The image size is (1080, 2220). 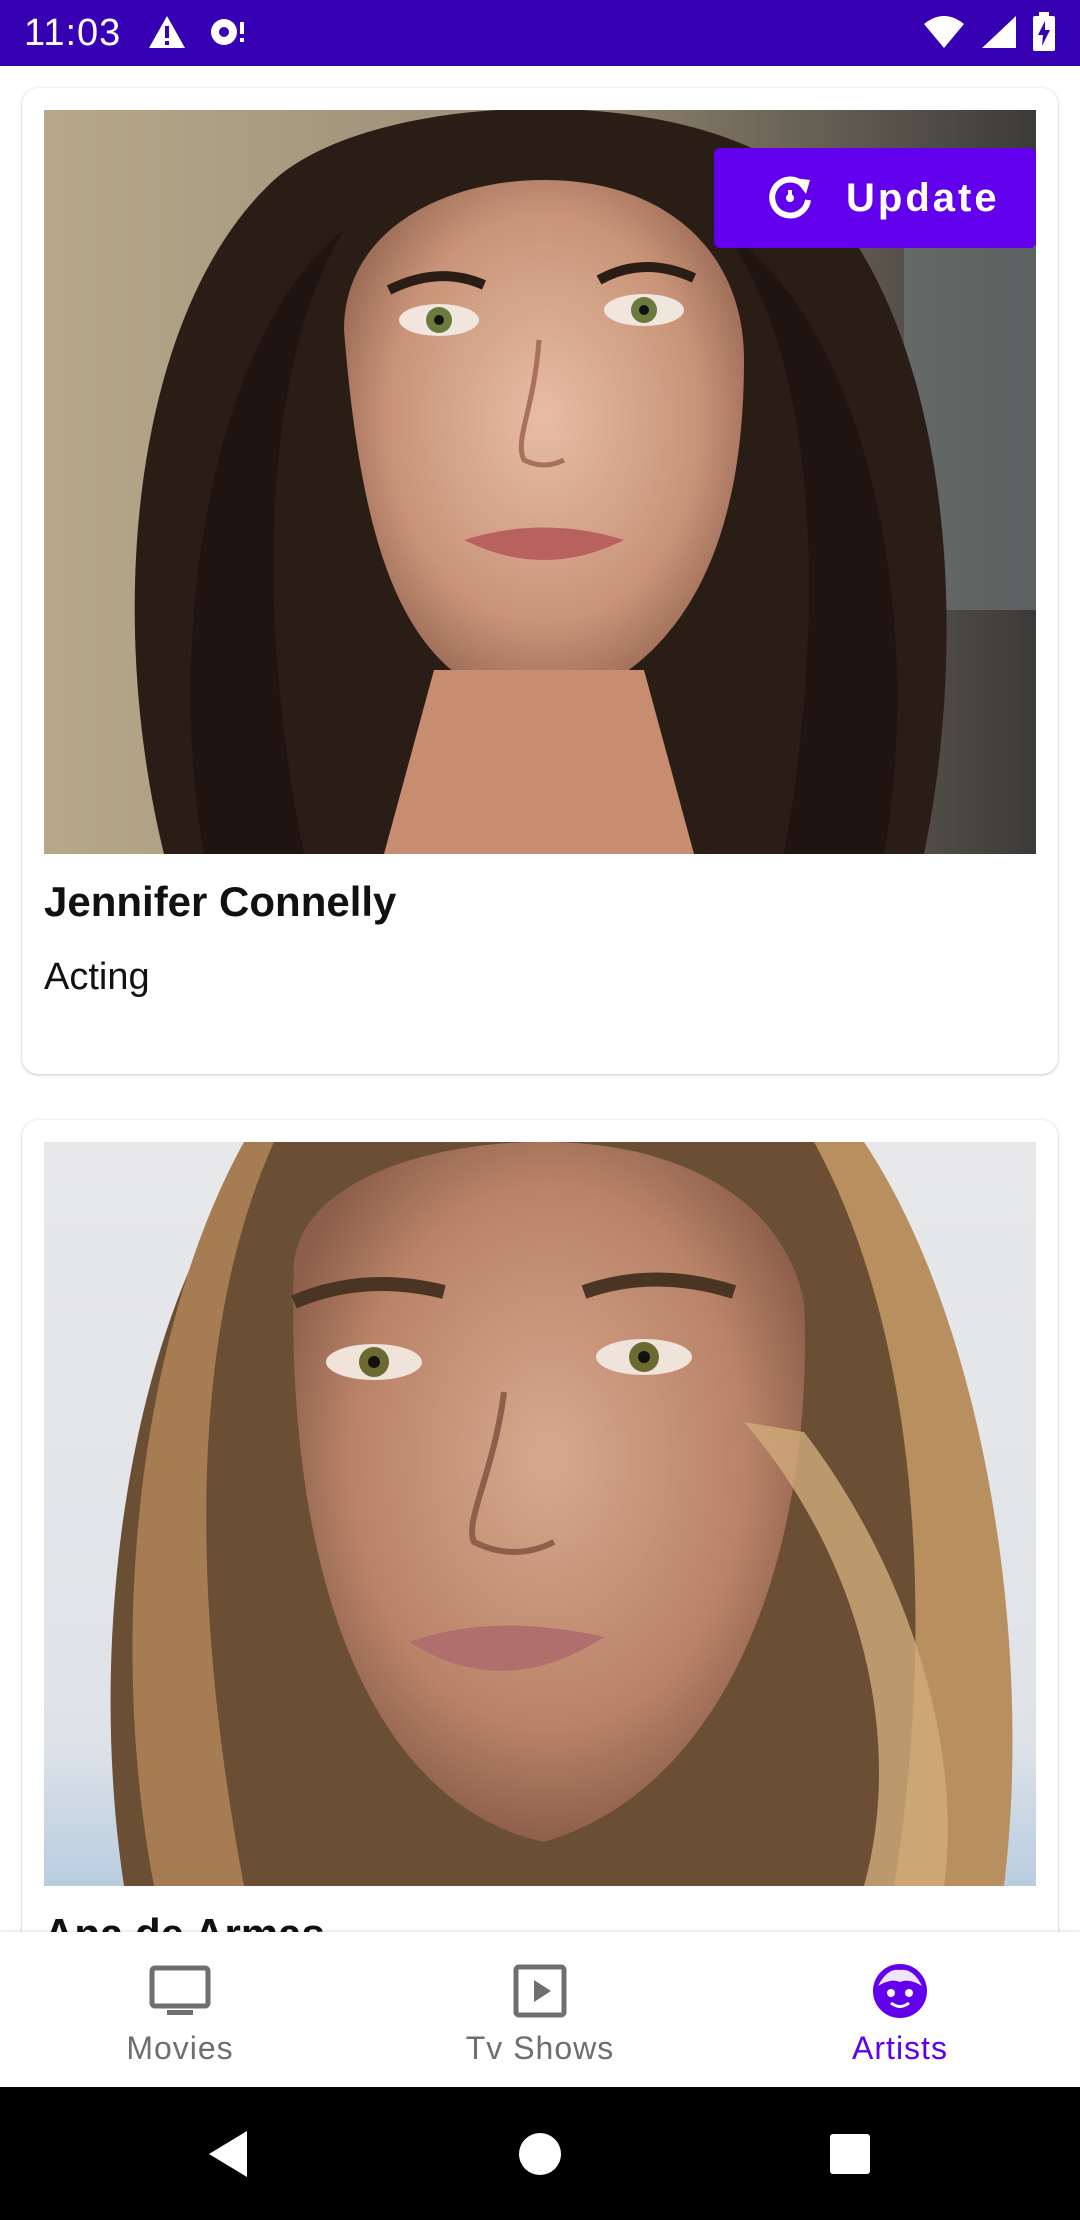 I want to click on status-right-icons, so click(x=989, y=34).